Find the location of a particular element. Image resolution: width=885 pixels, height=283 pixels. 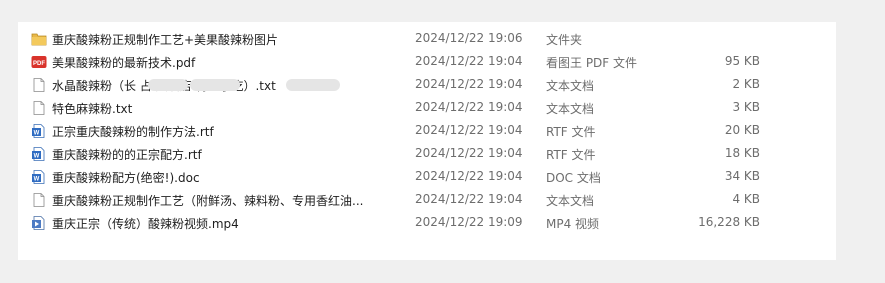

file-row-txt: 特色麻辣粉.txt 2024/12/22 19:04 文本文档 3 KB is located at coordinates (418, 107).